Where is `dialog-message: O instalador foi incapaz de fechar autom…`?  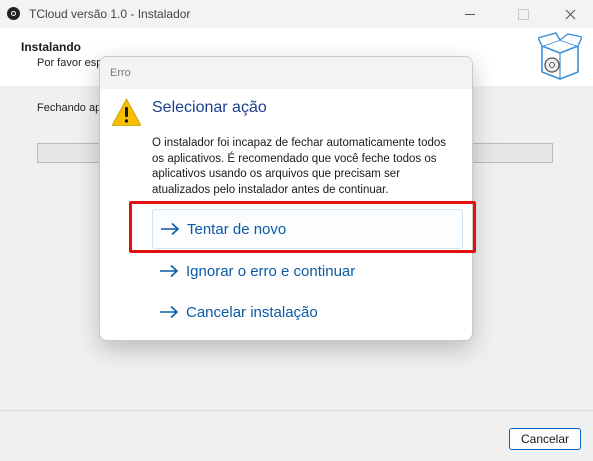
dialog-message: O instalador foi incapaz de fechar autom… is located at coordinates (299, 166).